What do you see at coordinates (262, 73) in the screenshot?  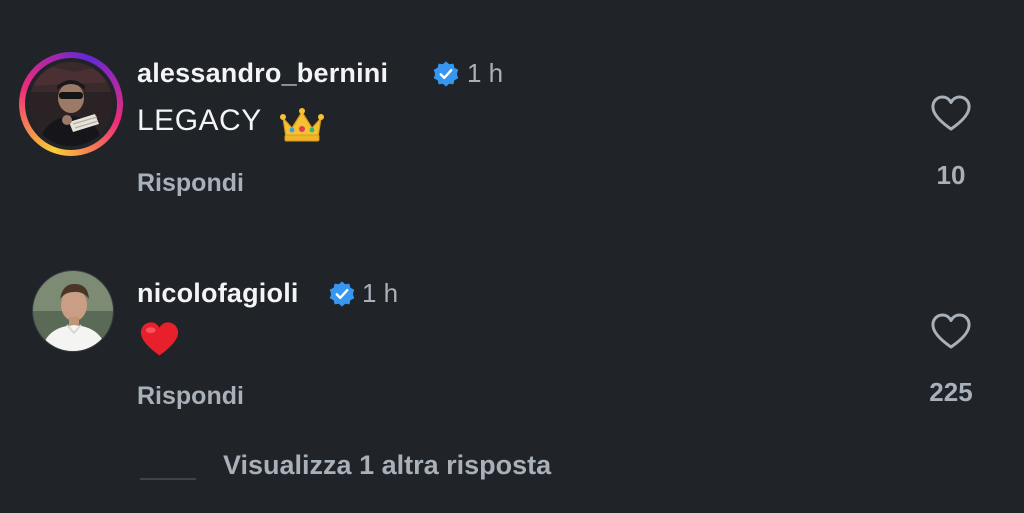 I see `username: alessandro_bernini` at bounding box center [262, 73].